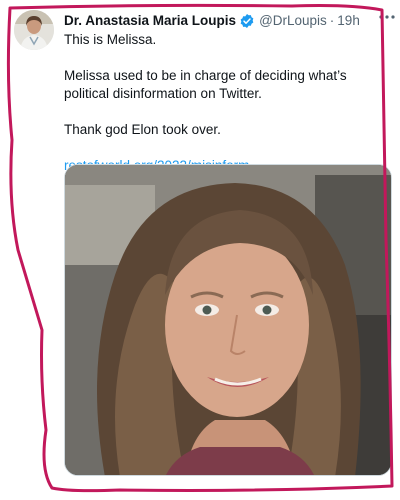 The height and width of the screenshot is (500, 400). What do you see at coordinates (348, 21) in the screenshot?
I see `tweet-timestamp: 19h` at bounding box center [348, 21].